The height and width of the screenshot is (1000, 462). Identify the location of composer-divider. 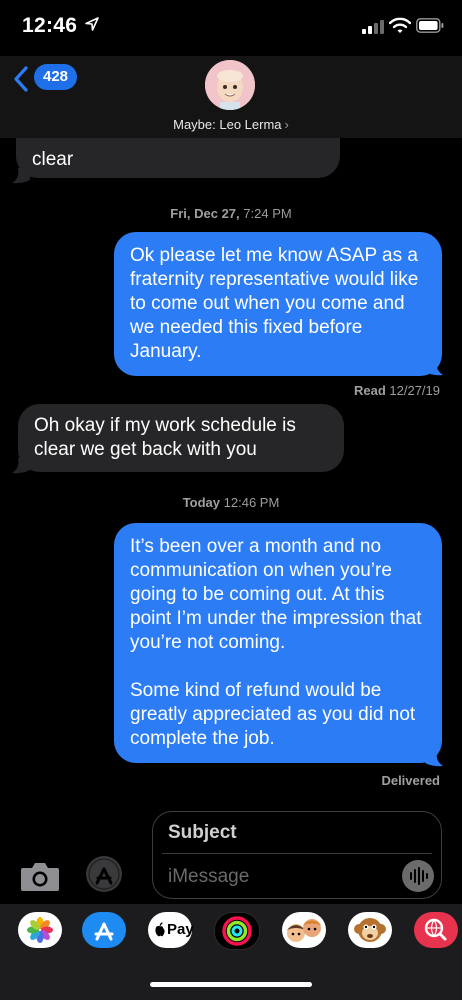
(297, 853).